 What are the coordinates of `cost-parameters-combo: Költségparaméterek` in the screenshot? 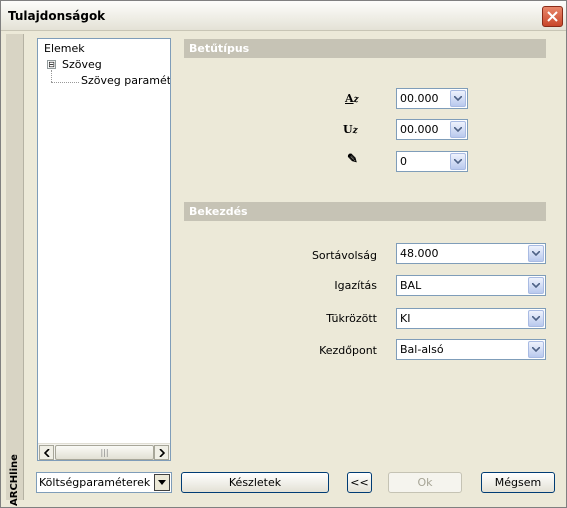 It's located at (104, 482).